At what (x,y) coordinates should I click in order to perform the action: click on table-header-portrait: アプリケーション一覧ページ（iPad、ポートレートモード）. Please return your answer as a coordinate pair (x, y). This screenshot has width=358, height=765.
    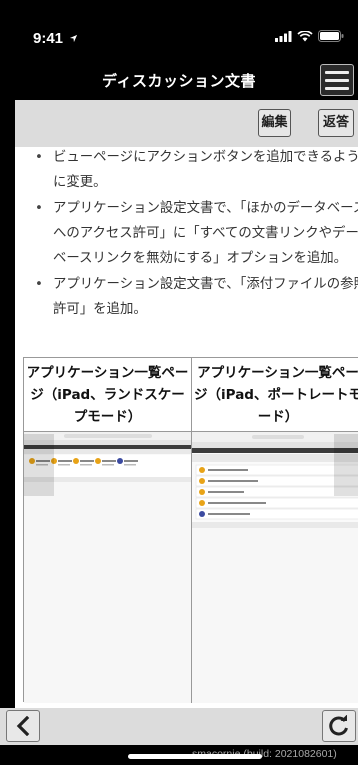
    Looking at the image, I should click on (275, 395).